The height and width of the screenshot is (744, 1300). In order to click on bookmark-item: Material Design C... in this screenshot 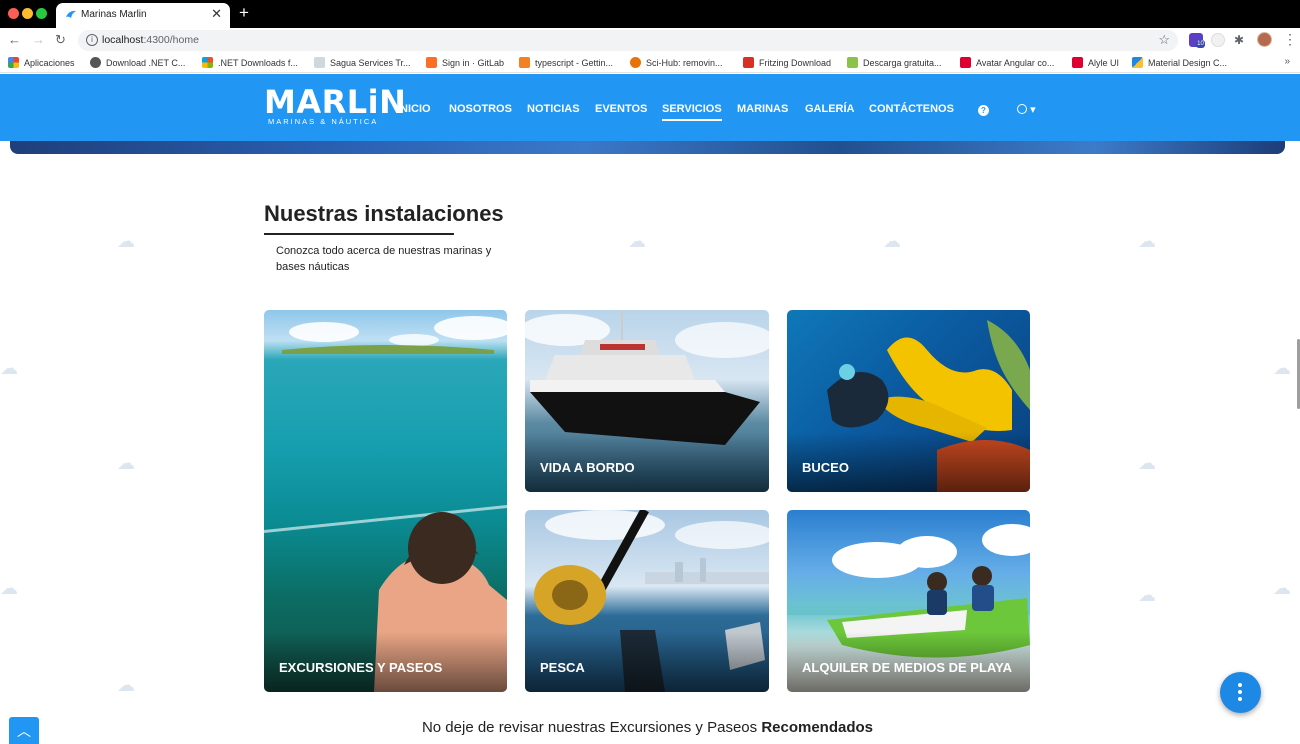, I will do `click(1179, 63)`.